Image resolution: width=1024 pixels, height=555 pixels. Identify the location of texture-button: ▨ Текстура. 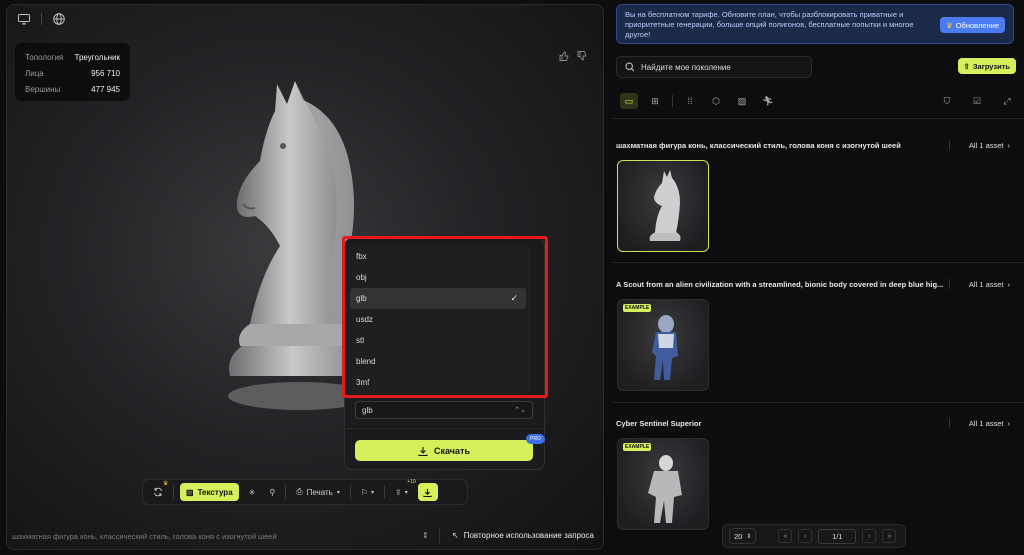
(209, 492).